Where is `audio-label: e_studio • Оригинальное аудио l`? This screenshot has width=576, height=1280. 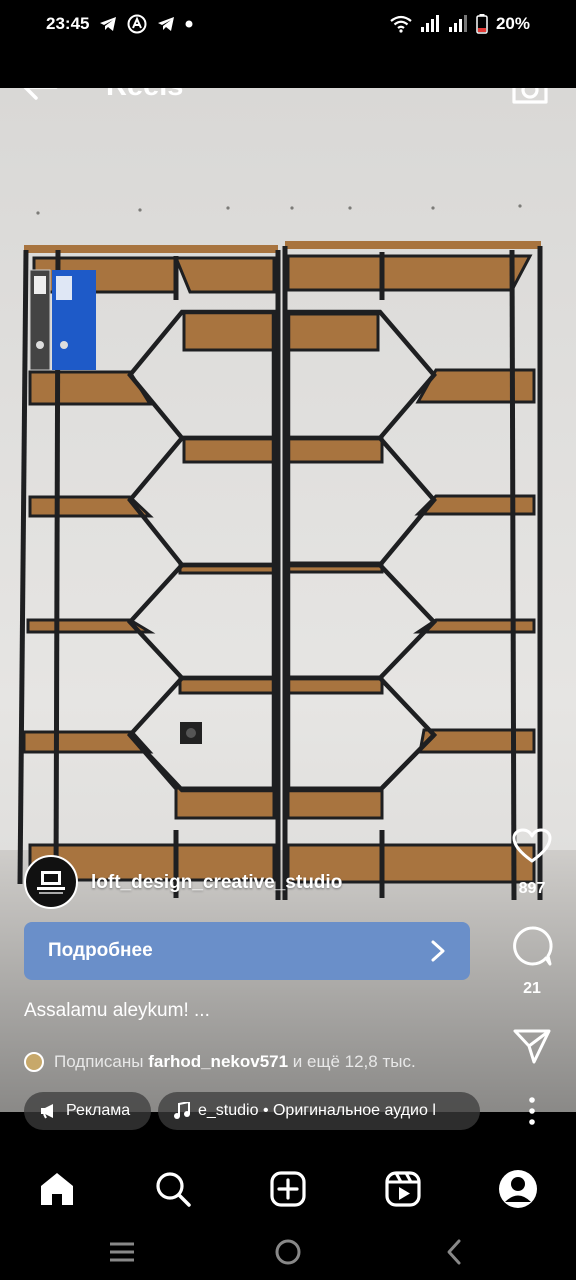
audio-label: e_studio • Оригинальное аудио l is located at coordinates (317, 1110).